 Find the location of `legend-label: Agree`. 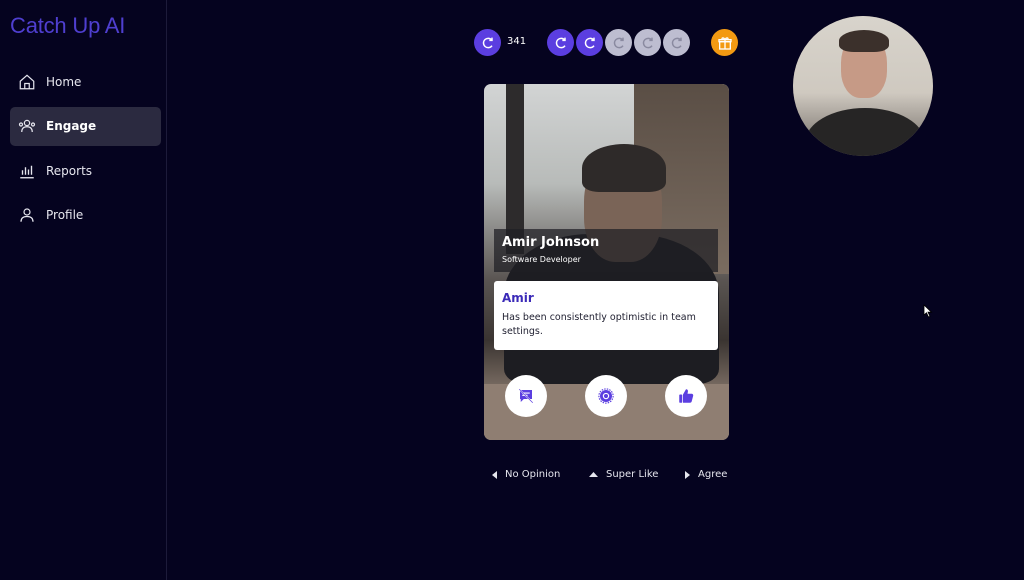

legend-label: Agree is located at coordinates (713, 474).